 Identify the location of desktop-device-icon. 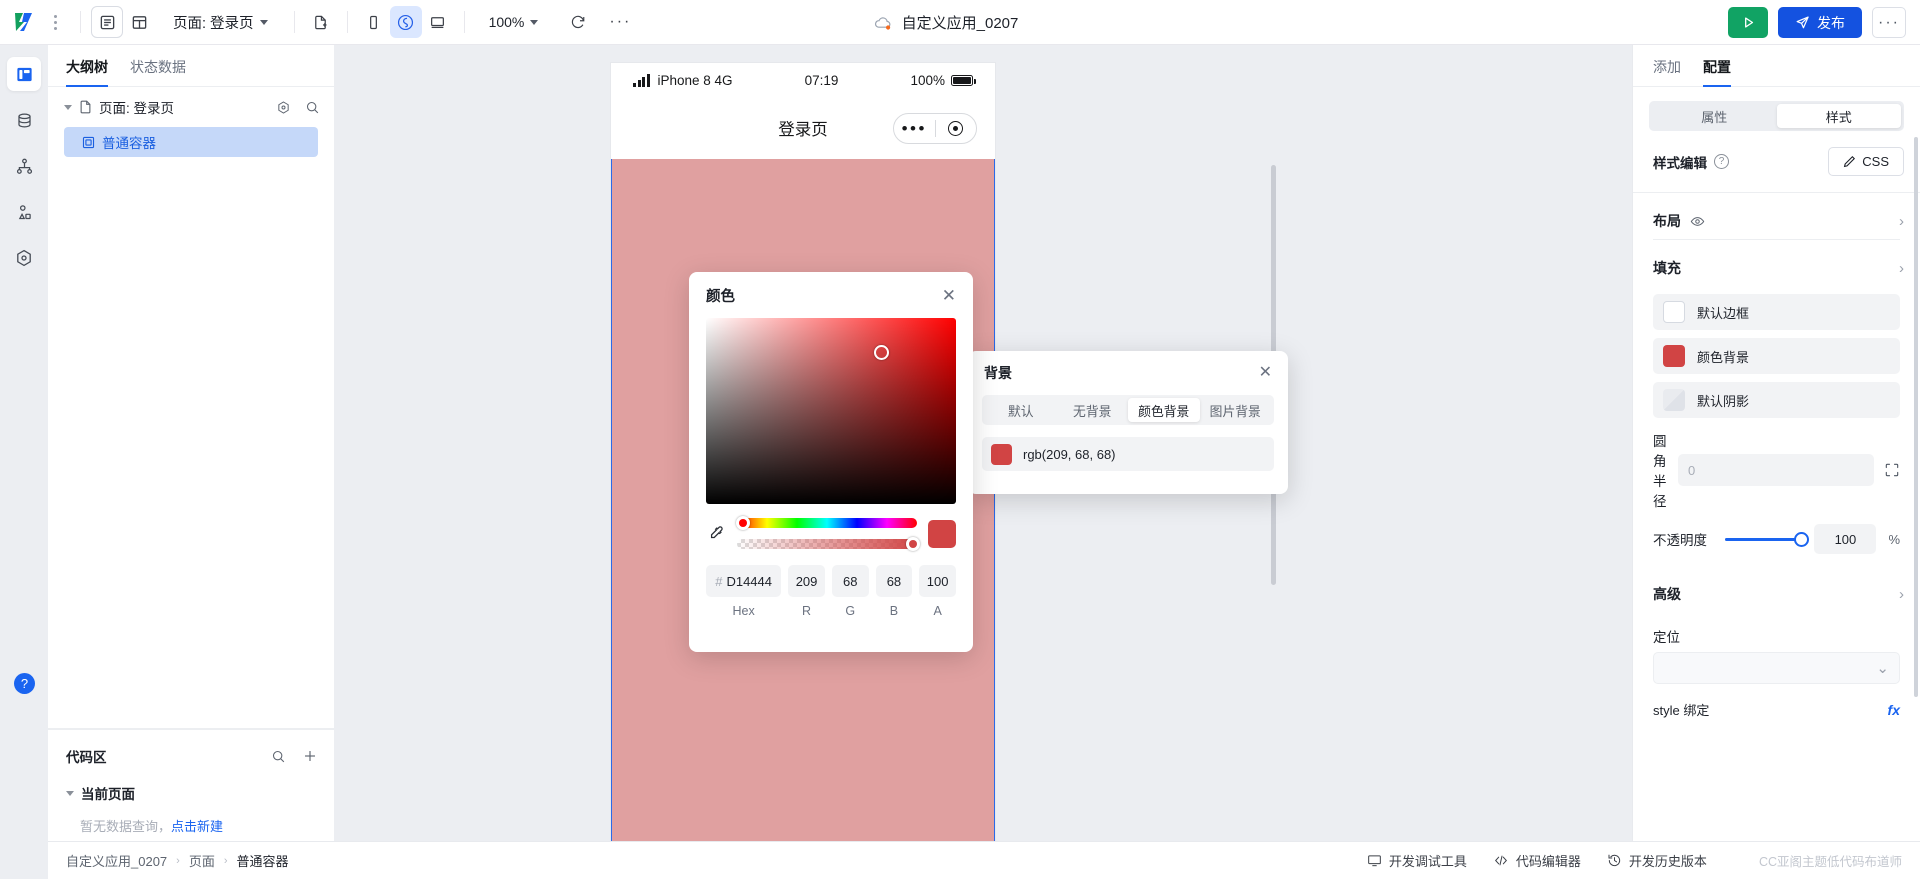
(438, 22).